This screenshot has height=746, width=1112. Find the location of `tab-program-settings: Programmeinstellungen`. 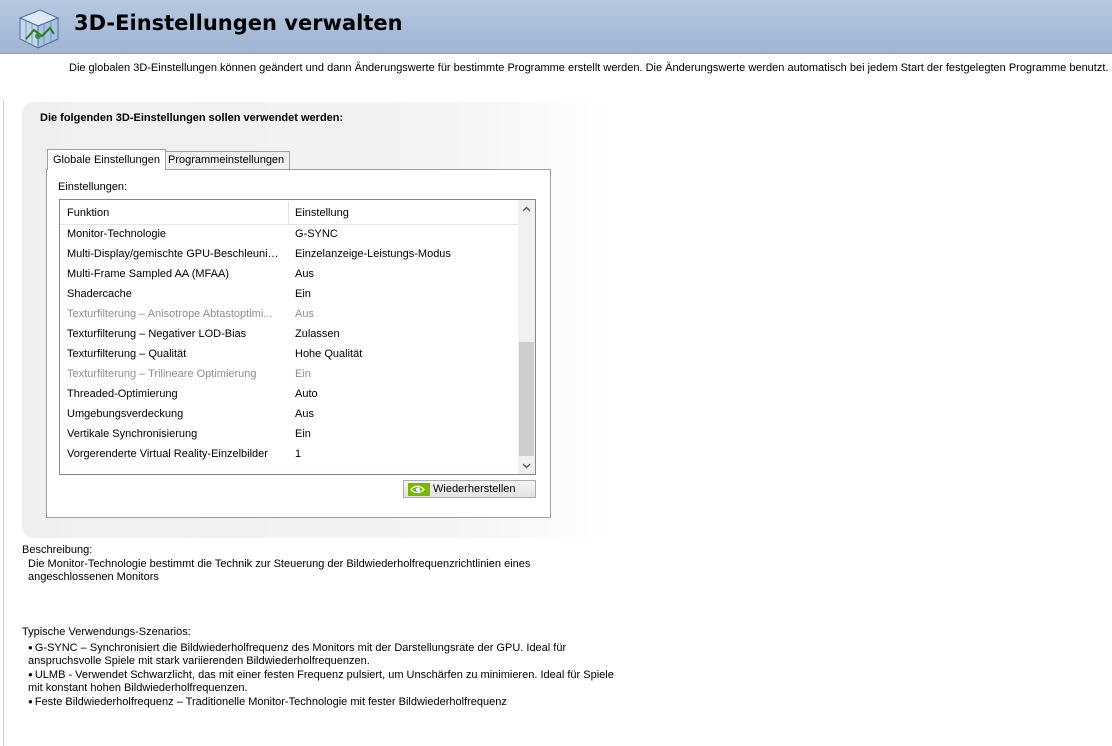

tab-program-settings: Programmeinstellungen is located at coordinates (226, 160).